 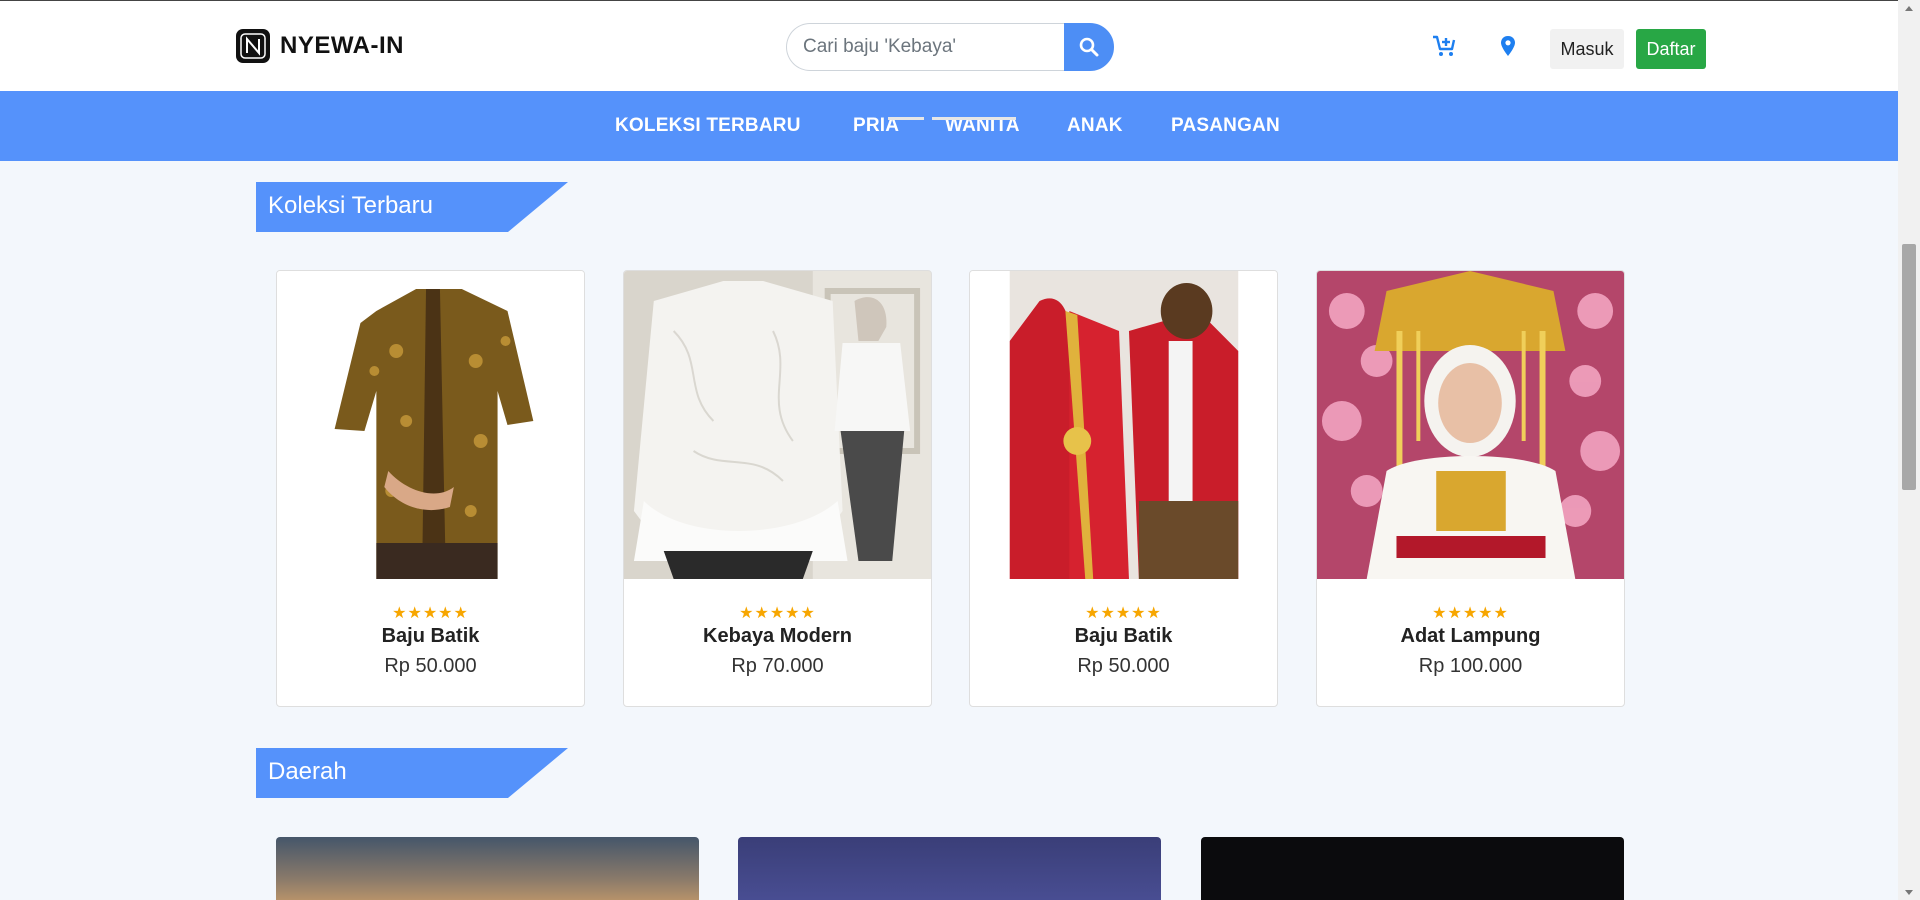 I want to click on search-bar, so click(x=950, y=47).